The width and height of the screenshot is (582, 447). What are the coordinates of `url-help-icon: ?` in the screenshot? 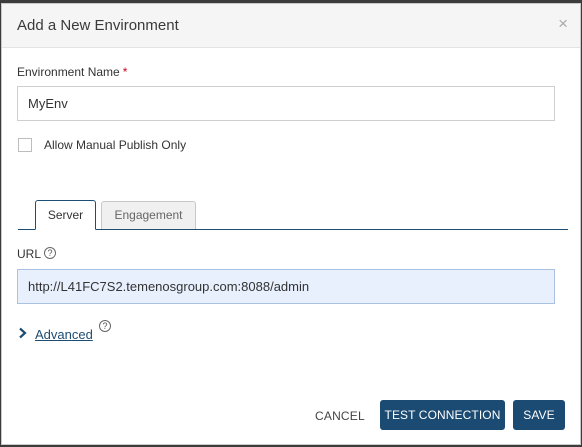 It's located at (50, 253).